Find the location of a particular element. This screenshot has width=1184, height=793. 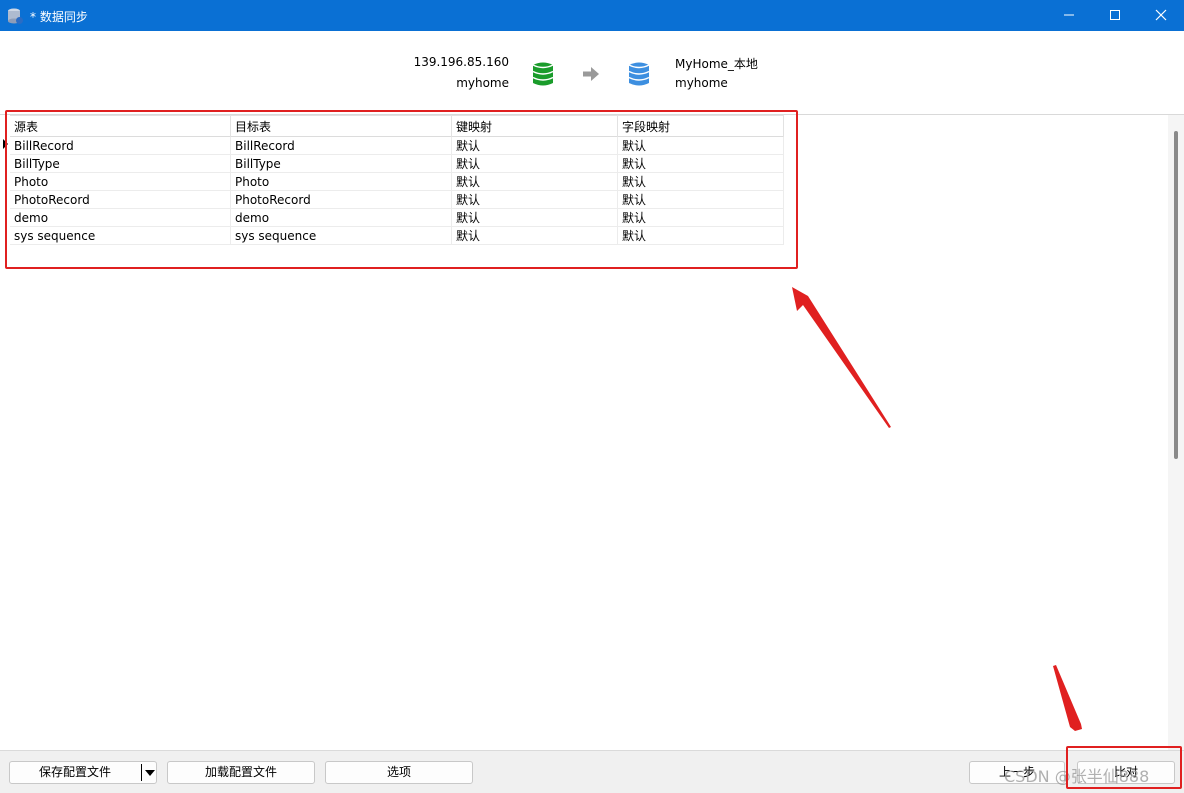

save-config-button: 保存配置文件 is located at coordinates (83, 772).